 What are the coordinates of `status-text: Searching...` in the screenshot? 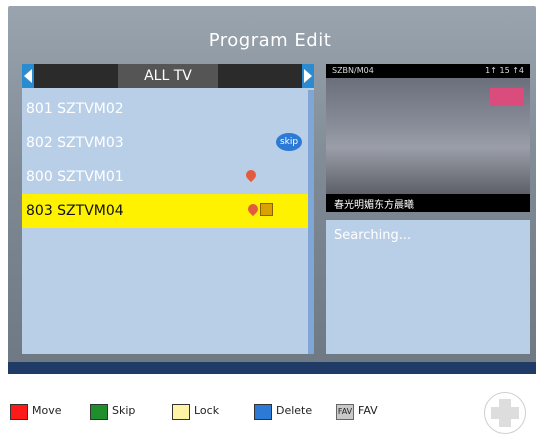 It's located at (373, 235).